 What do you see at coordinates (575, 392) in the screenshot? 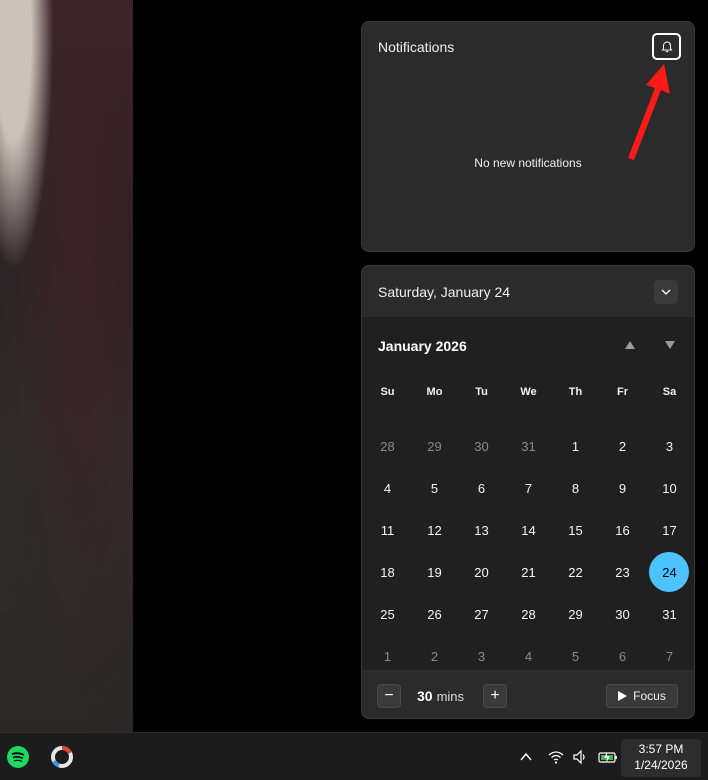
I see `weekday-label: Th` at bounding box center [575, 392].